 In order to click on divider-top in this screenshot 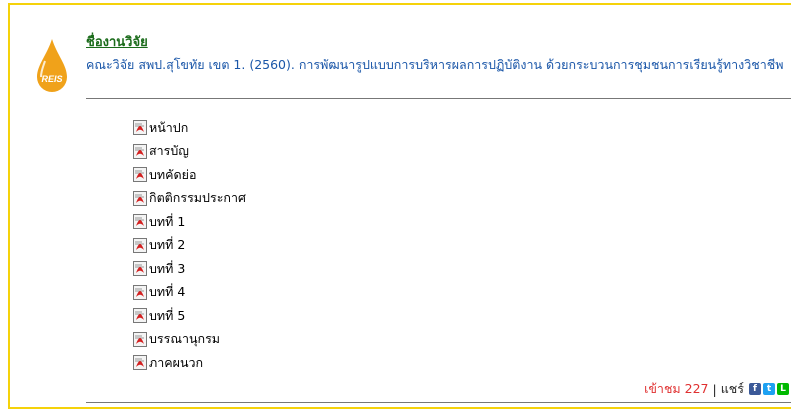, I will do `click(438, 98)`.